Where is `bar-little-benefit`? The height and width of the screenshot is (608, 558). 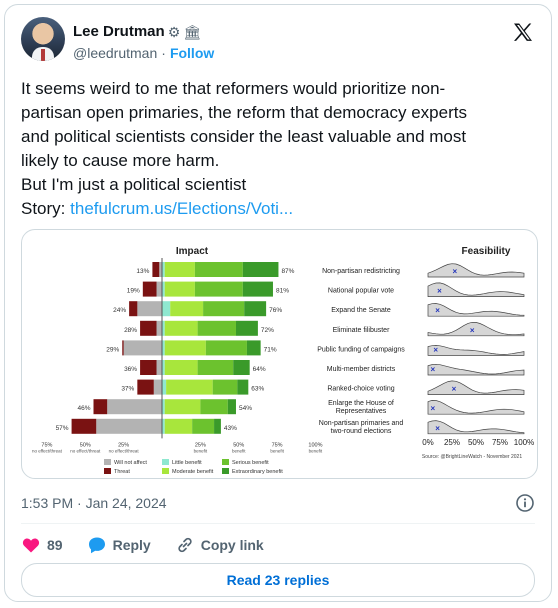
bar-little-benefit is located at coordinates (164, 387).